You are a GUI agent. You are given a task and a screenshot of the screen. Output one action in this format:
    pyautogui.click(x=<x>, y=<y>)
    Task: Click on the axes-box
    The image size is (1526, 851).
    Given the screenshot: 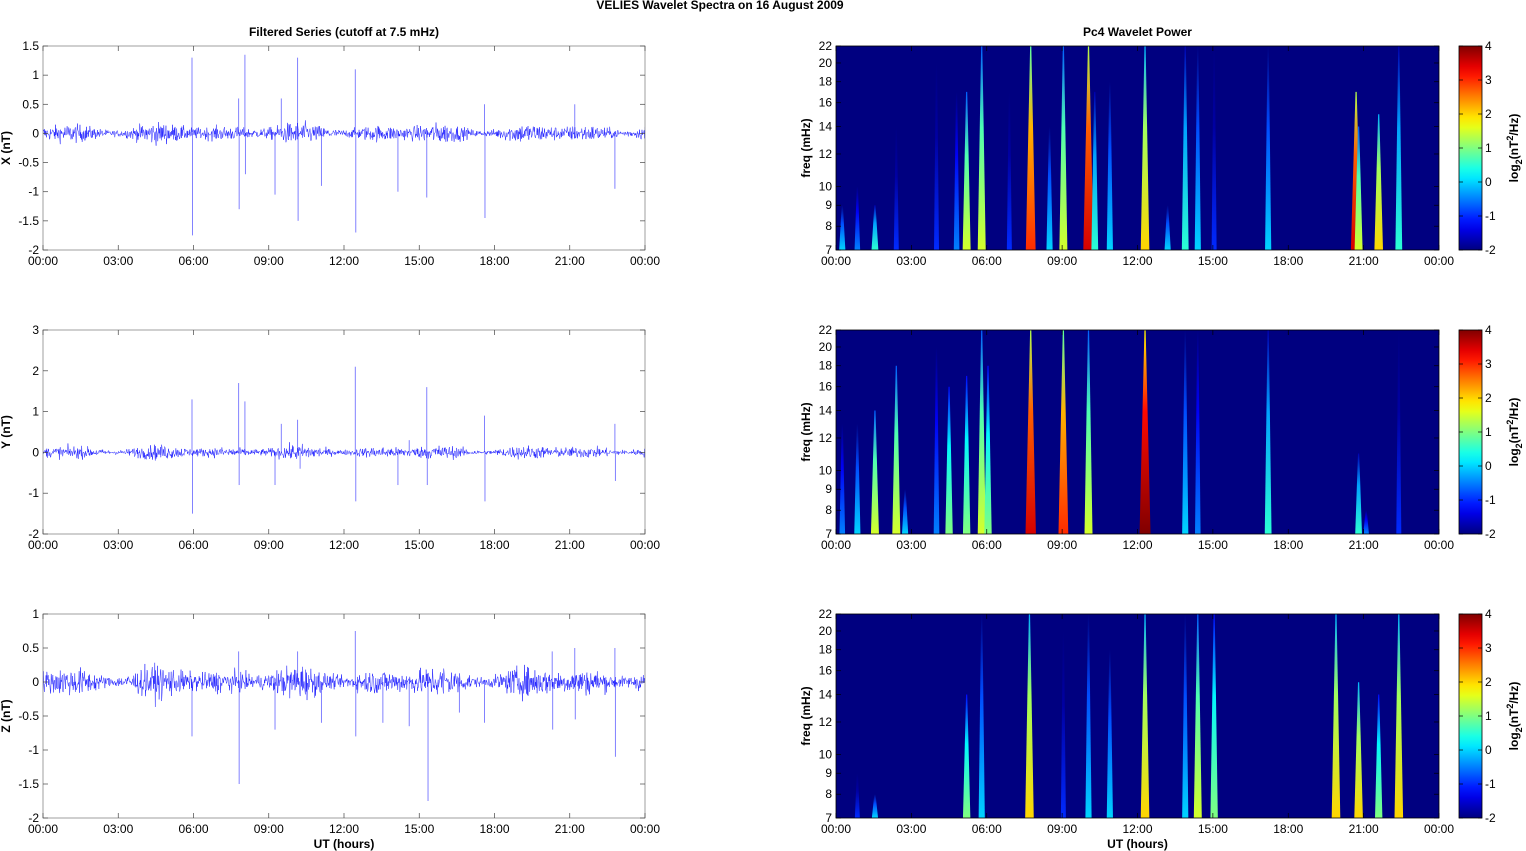 What is the action you would take?
    pyautogui.click(x=344, y=716)
    